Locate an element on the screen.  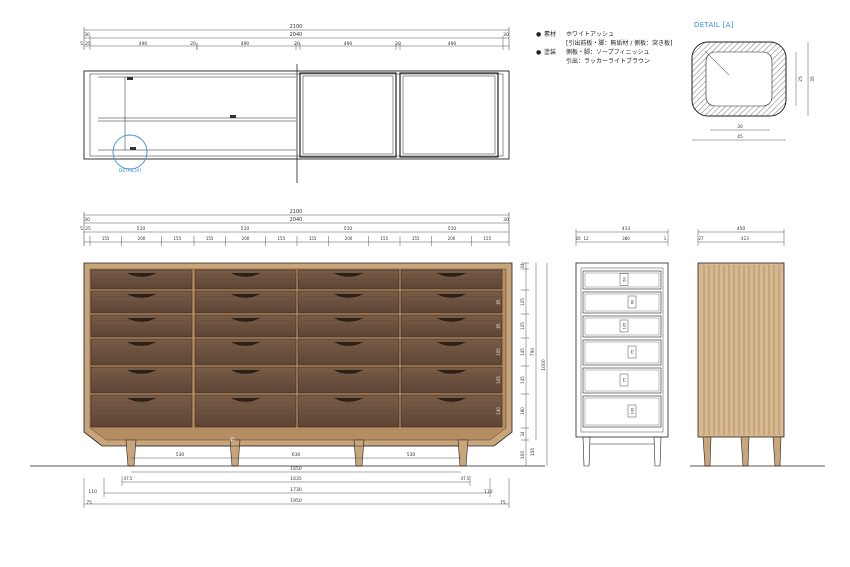
section-shelves: 60 60 105 75 75 100 is located at coordinates (622, 349).